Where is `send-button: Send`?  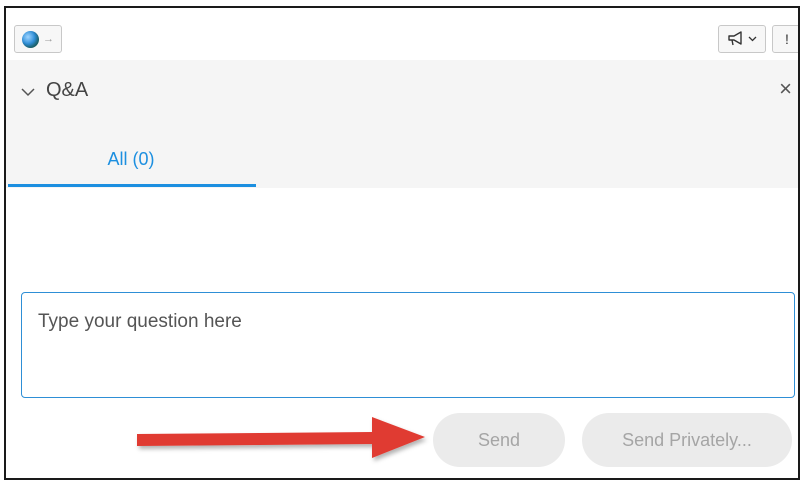 send-button: Send is located at coordinates (499, 440).